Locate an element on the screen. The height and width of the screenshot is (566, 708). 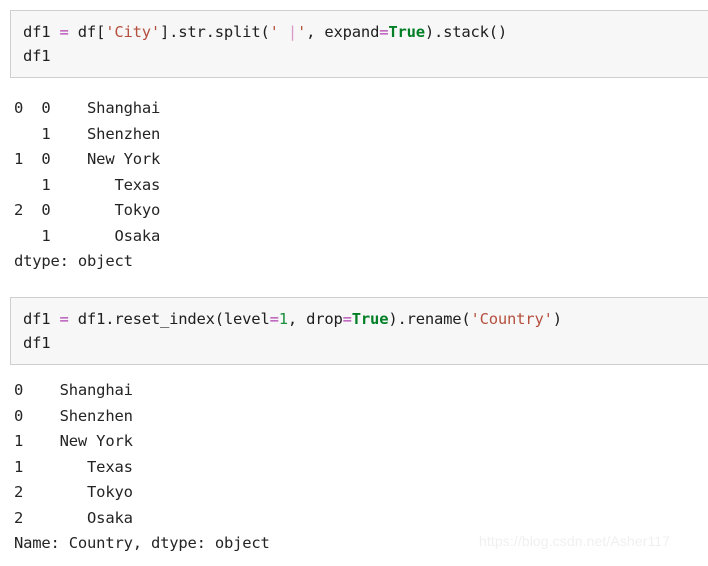
output-line: 1 New York is located at coordinates (73, 441).